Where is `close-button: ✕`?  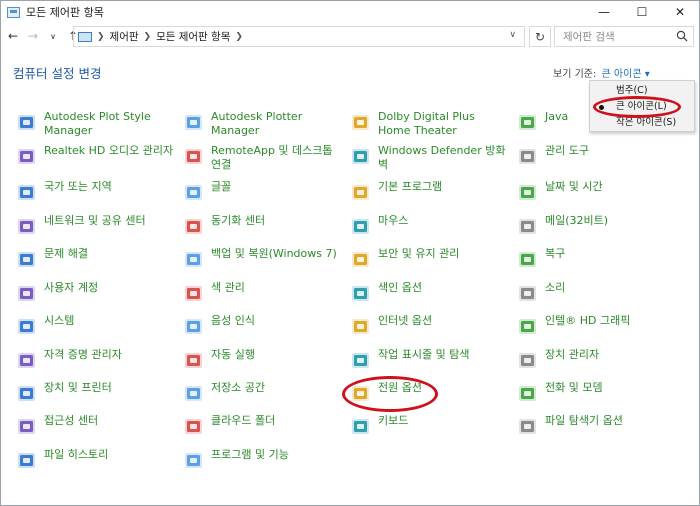 close-button: ✕ is located at coordinates (680, 12).